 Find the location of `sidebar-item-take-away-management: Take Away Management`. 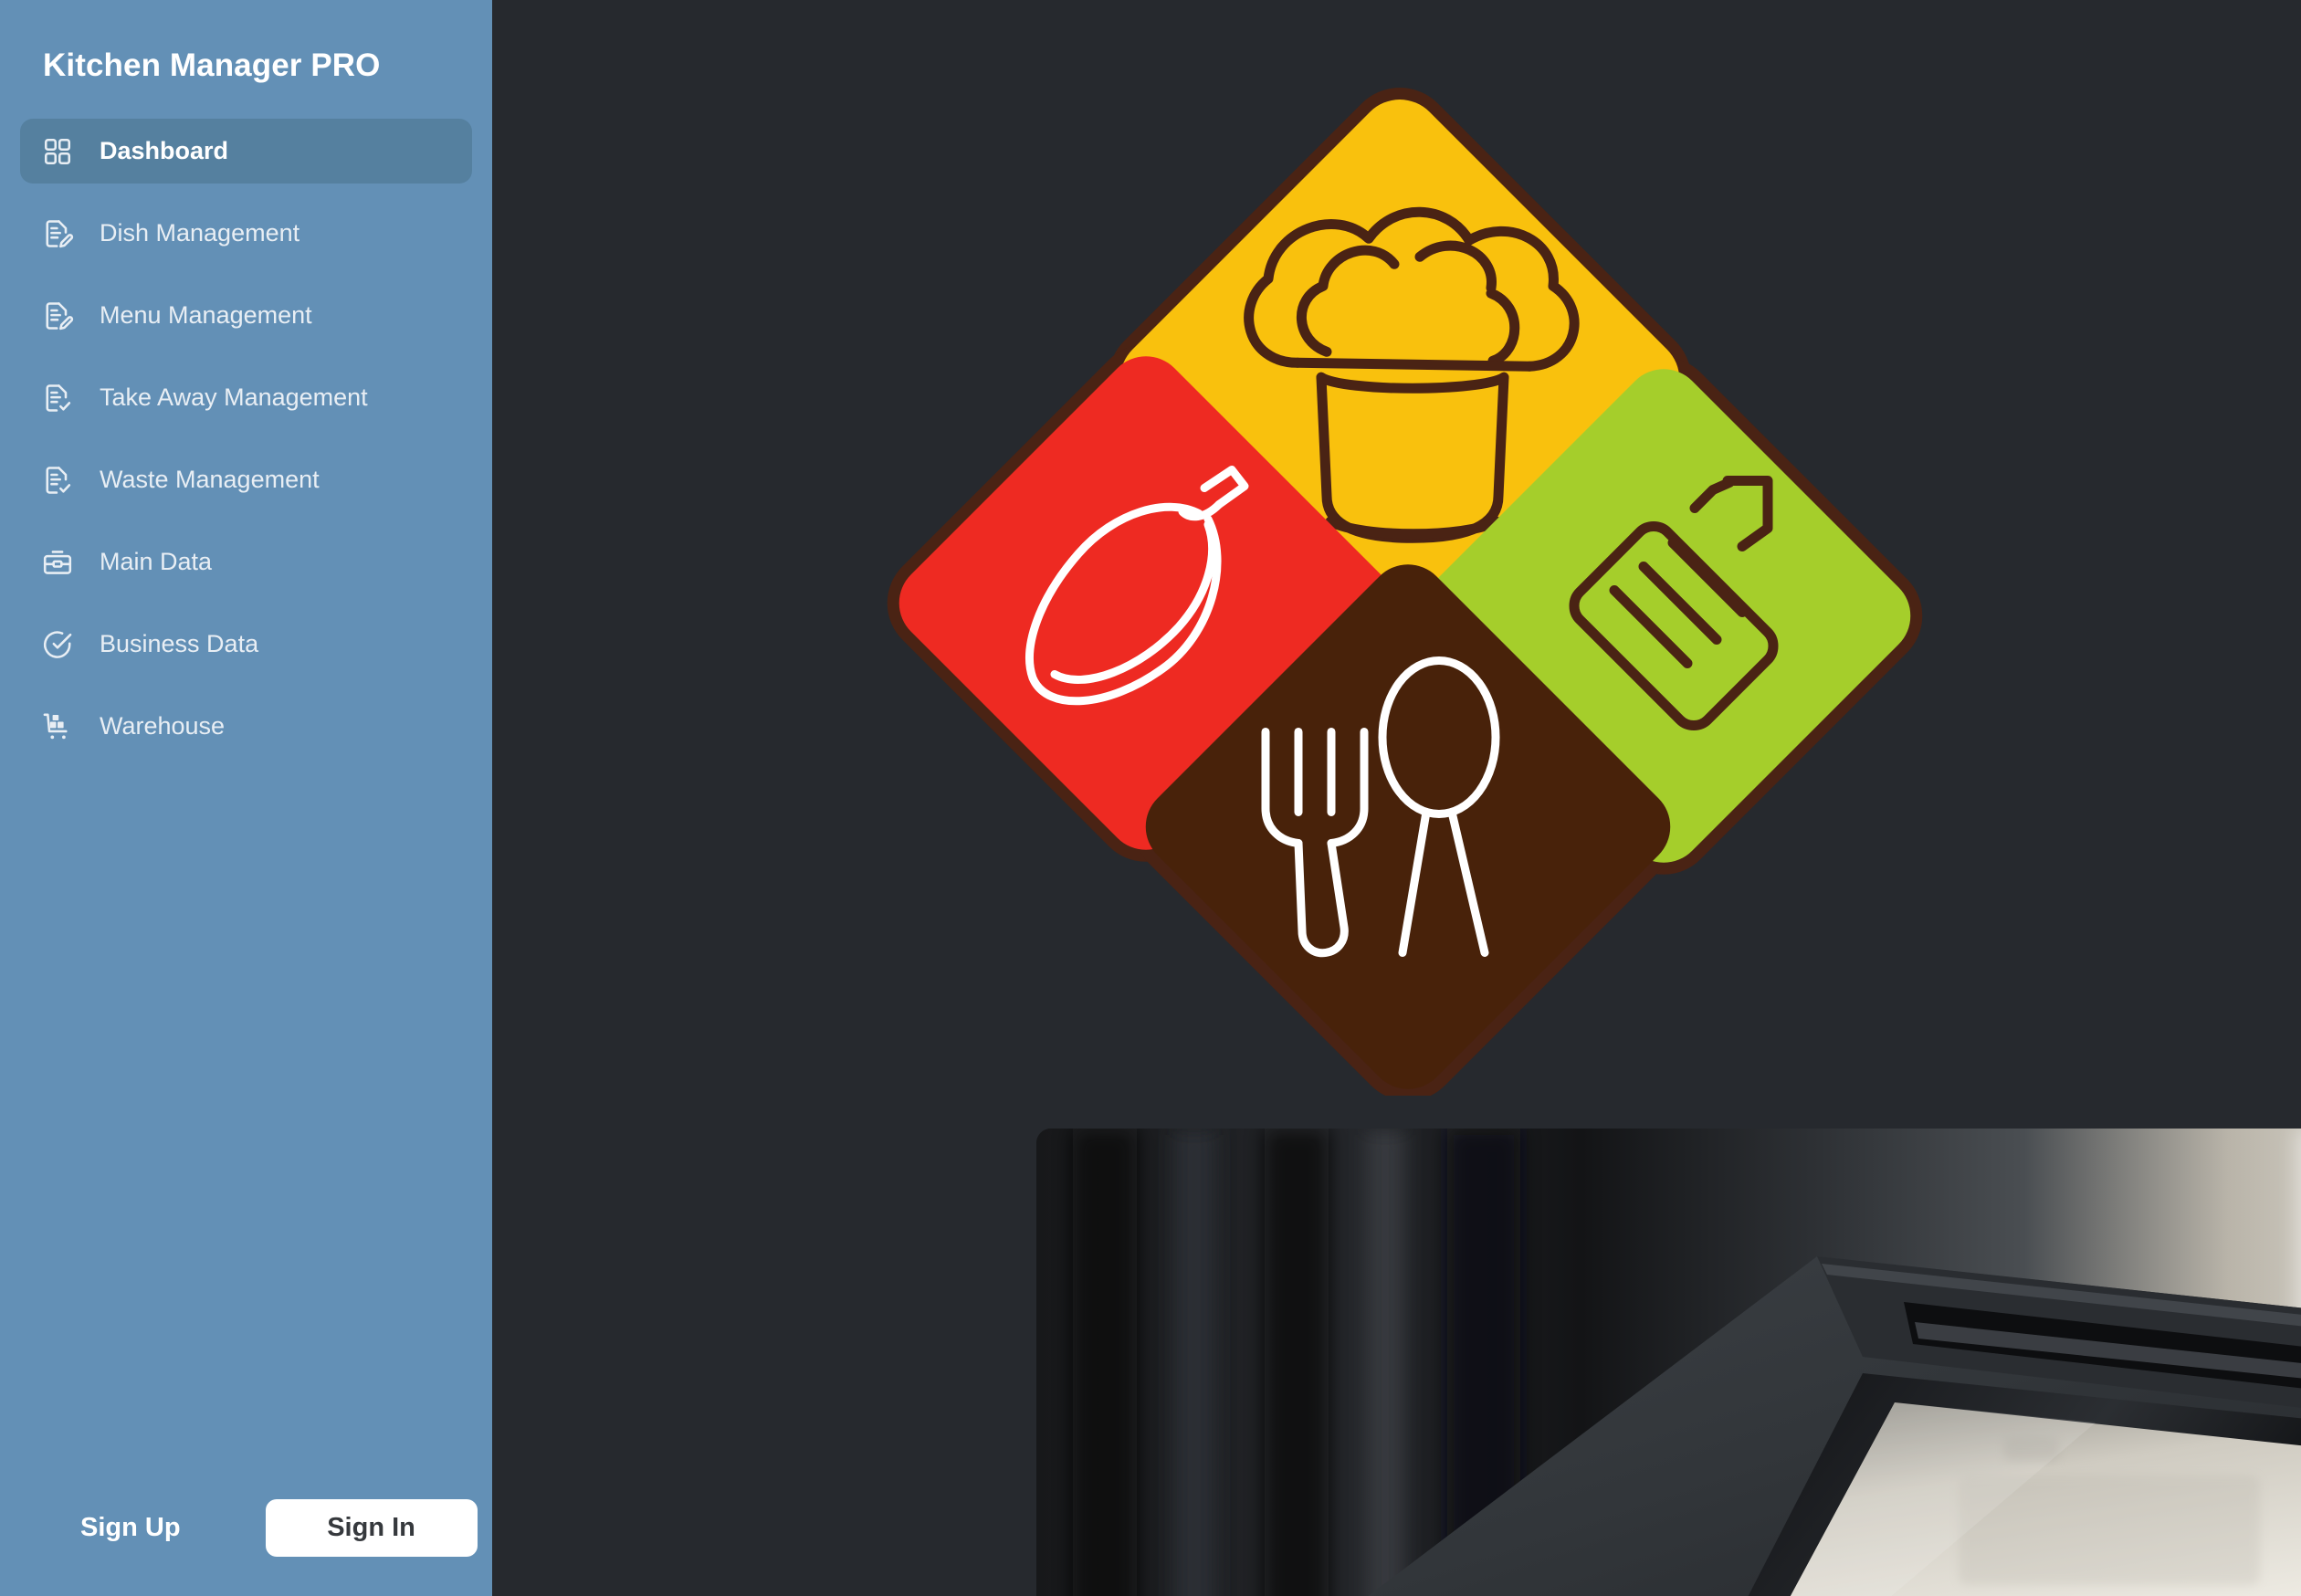

sidebar-item-take-away-management: Take Away Management is located at coordinates (246, 397).